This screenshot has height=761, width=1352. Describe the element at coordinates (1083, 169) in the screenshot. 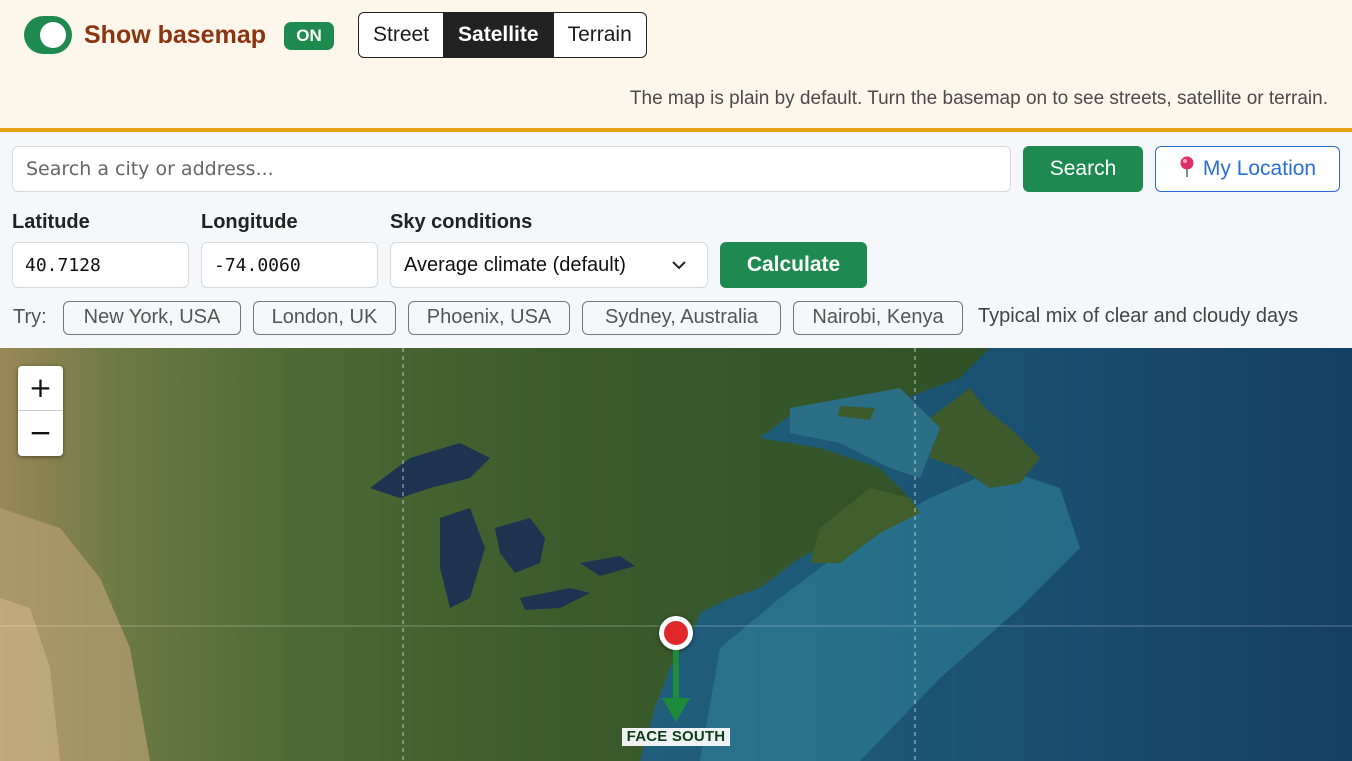

I see `search-button: Search` at that location.